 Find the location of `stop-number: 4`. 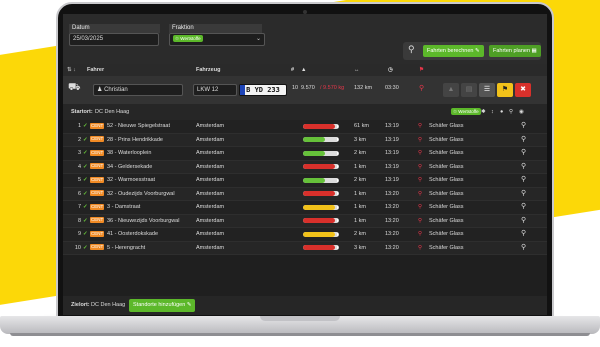

stop-number: 4 is located at coordinates (79, 166).